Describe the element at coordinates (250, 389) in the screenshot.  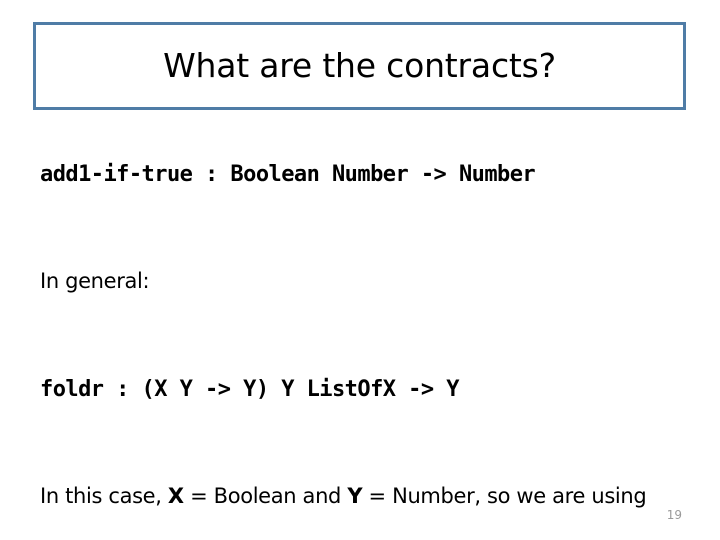
I see `code-text: foldr : (X Y -> Y) Y ListOfX -> Y` at that location.